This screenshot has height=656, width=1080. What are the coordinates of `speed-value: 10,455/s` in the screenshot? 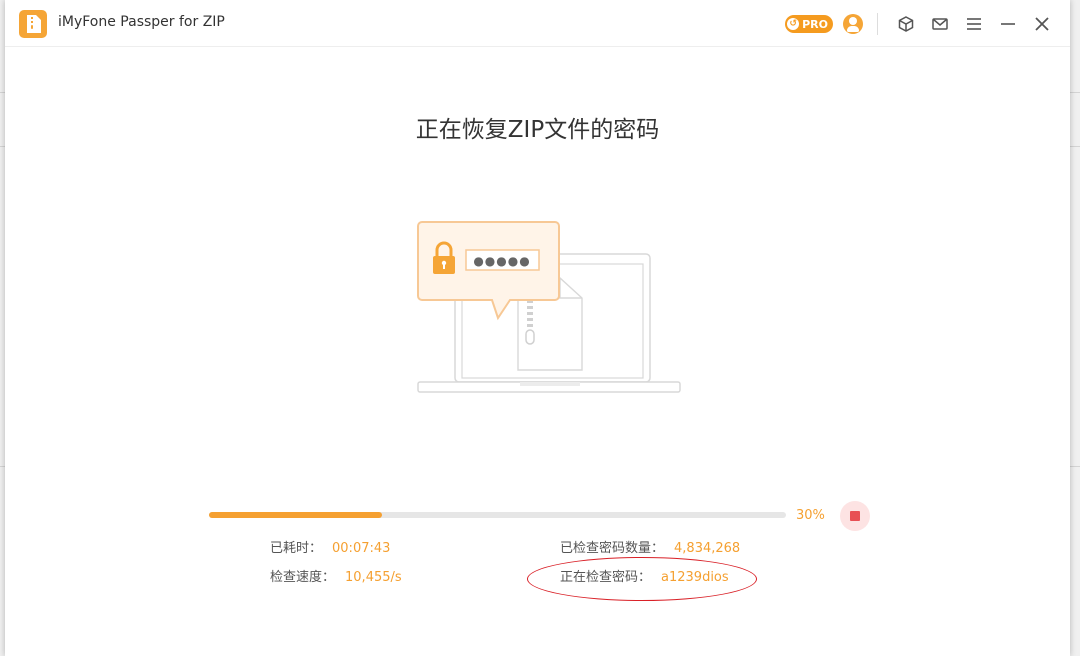 It's located at (373, 577).